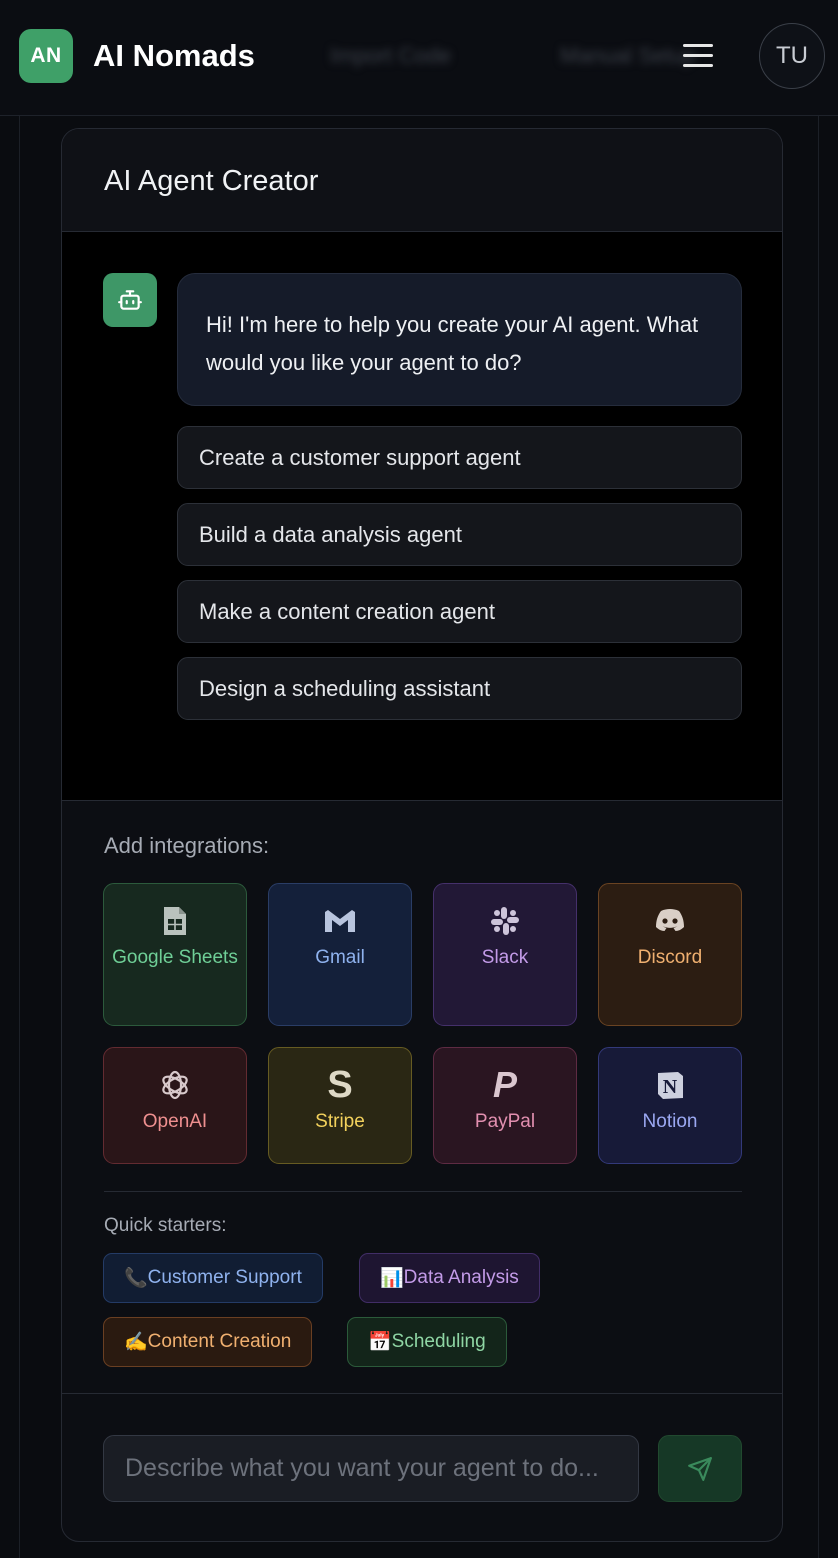 The image size is (838, 1558). I want to click on user-avatar: TU, so click(792, 56).